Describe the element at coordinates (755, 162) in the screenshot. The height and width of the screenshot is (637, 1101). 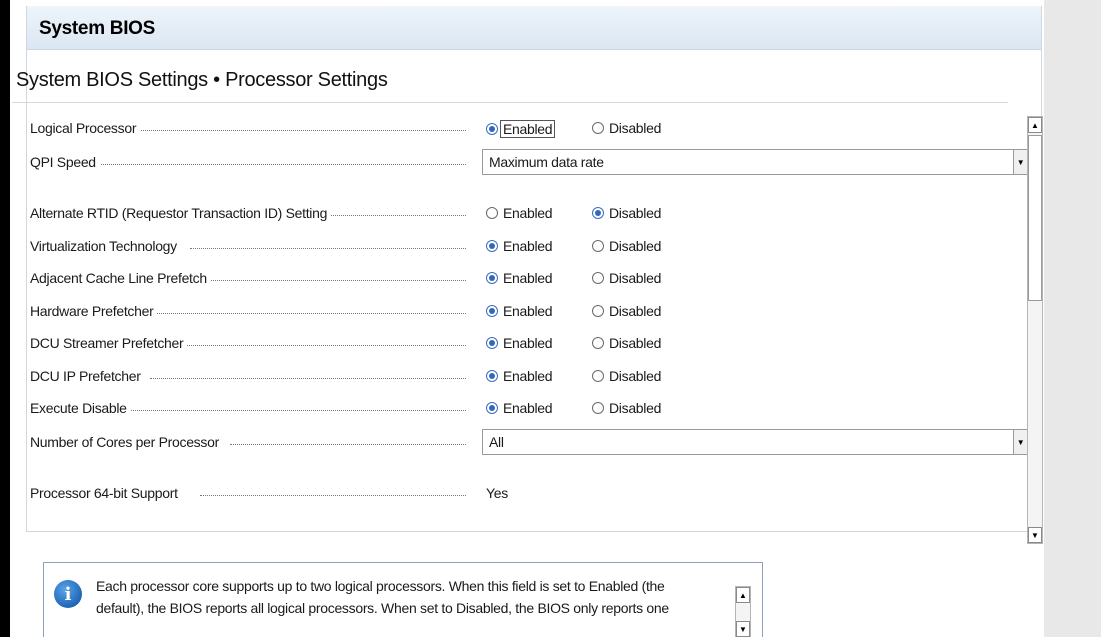
I see `qpi-speed-select: Maximum data rate ▼` at that location.